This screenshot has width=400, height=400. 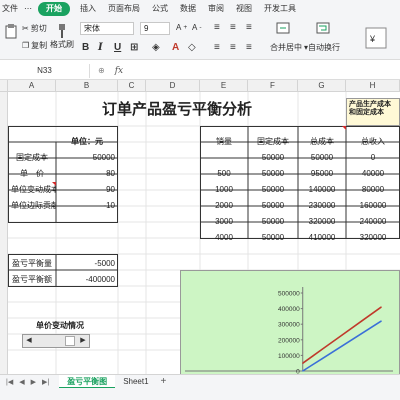 What do you see at coordinates (56, 341) in the screenshot?
I see `price-scrollbar: ◀ ▶` at bounding box center [56, 341].